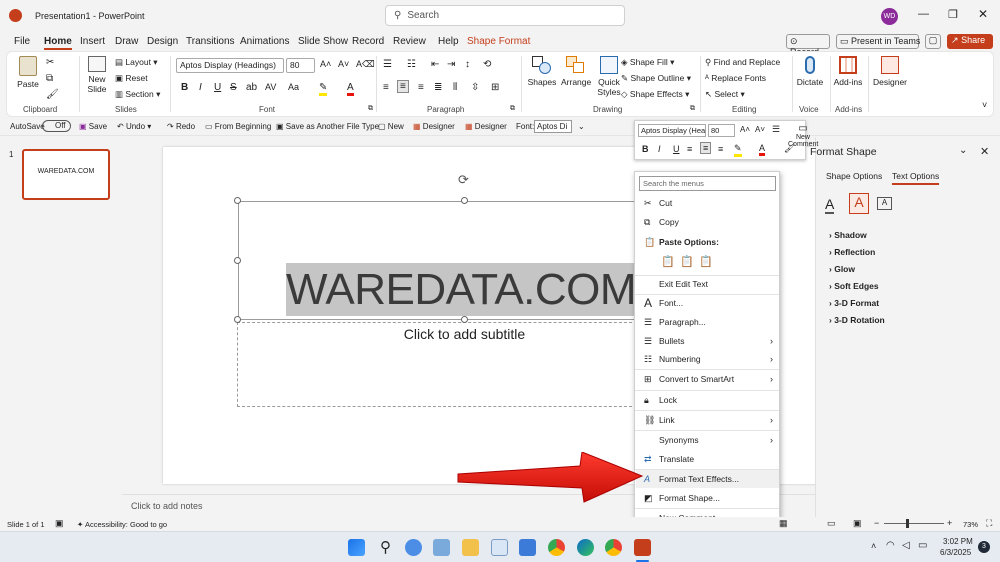  I want to click on tab-record: Record, so click(368, 41).